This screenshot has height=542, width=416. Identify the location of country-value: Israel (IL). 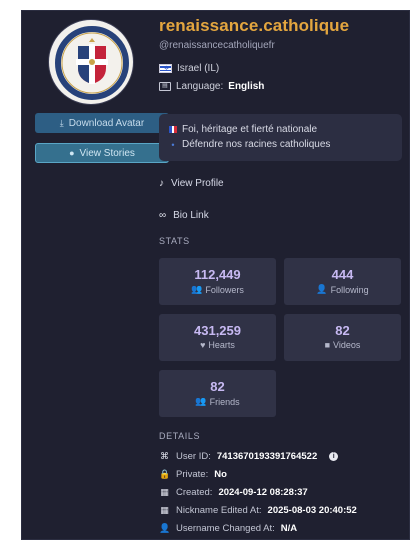
(198, 68).